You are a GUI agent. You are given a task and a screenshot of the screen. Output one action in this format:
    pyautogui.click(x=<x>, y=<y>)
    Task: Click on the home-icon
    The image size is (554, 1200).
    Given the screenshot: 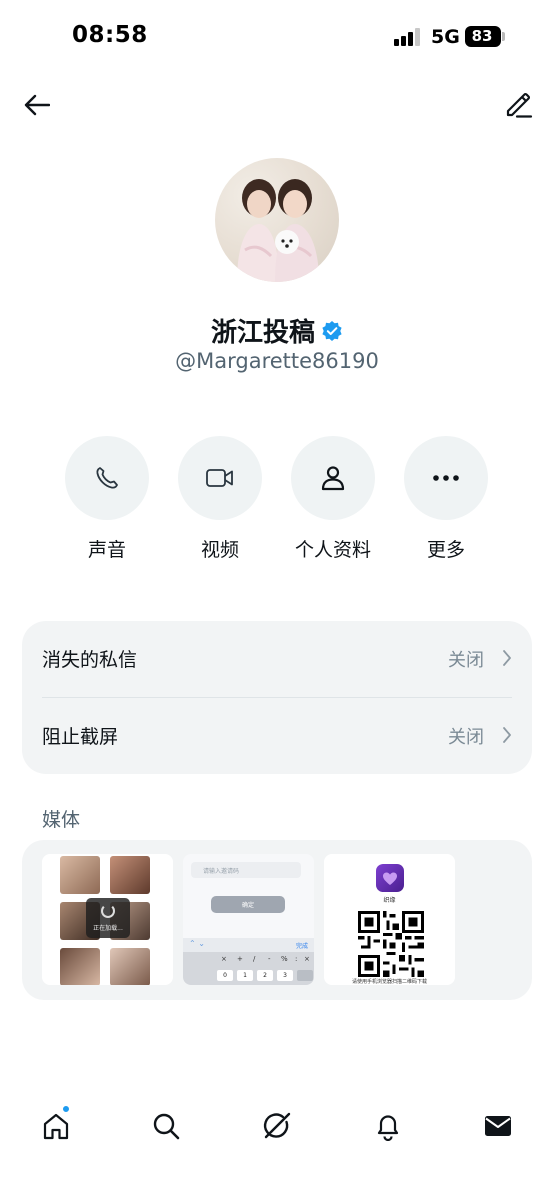 What is the action you would take?
    pyautogui.click(x=56, y=1126)
    